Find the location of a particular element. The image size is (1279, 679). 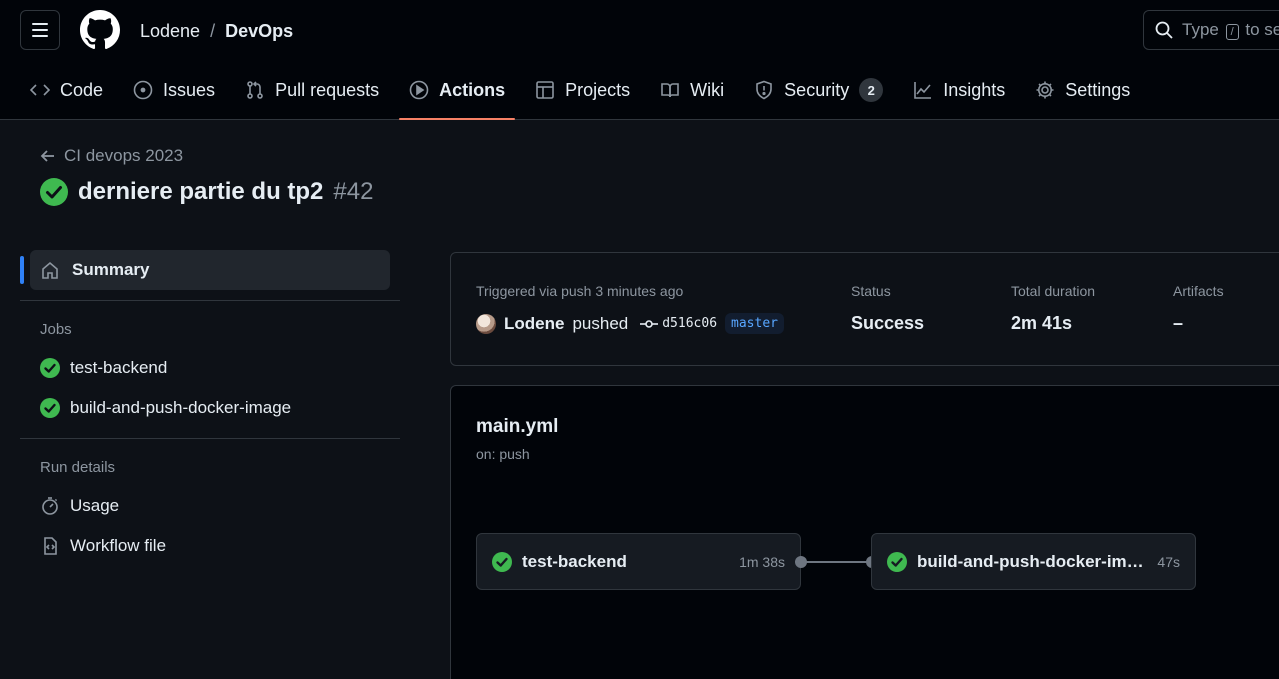

sidebar-item-label: test-backend is located at coordinates (119, 367).